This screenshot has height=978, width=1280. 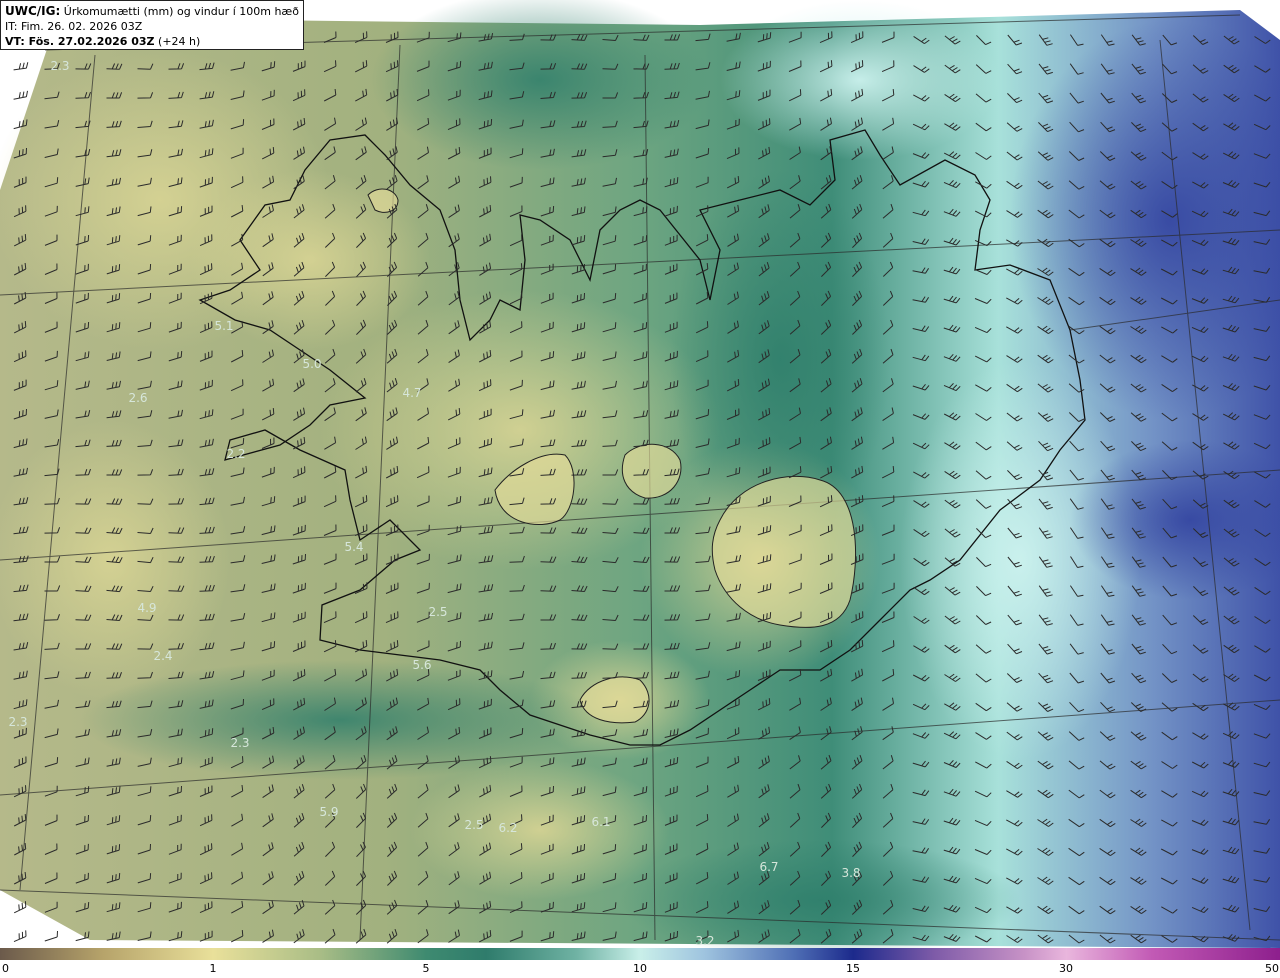 What do you see at coordinates (640, 954) in the screenshot?
I see `colorbar-gradient` at bounding box center [640, 954].